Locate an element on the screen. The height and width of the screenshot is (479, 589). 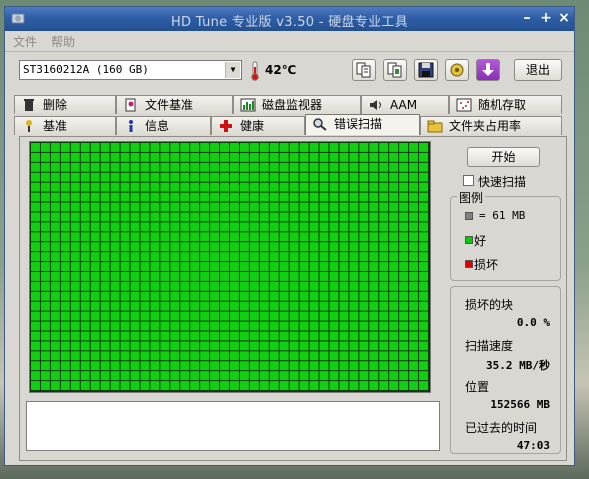
tab-error-scan: 错误扫描 is located at coordinates (362, 124).